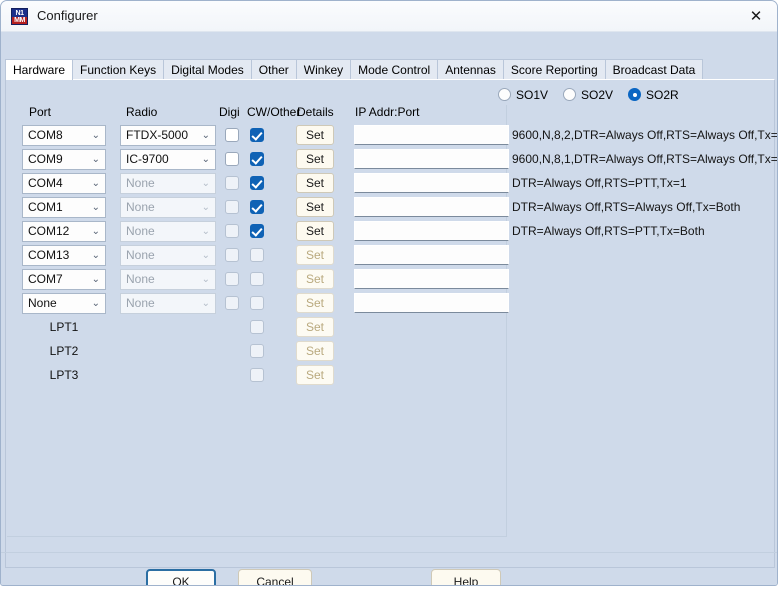 The width and height of the screenshot is (778, 596). What do you see at coordinates (257, 305) in the screenshot?
I see `port-row: None ⌄ None ⌄ Set` at bounding box center [257, 305].